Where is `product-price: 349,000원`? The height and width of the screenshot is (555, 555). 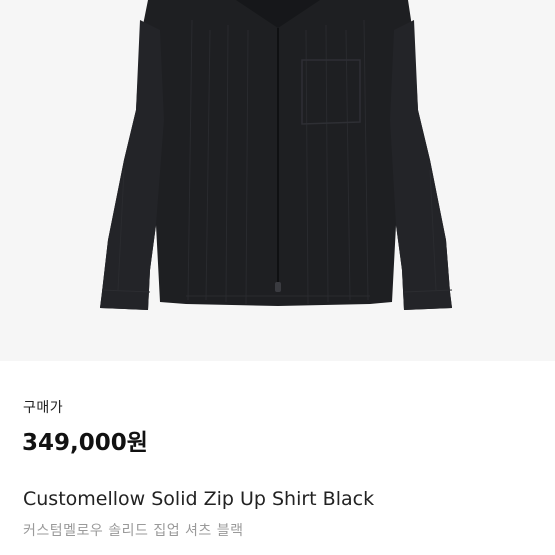
product-price: 349,000원 is located at coordinates (85, 443).